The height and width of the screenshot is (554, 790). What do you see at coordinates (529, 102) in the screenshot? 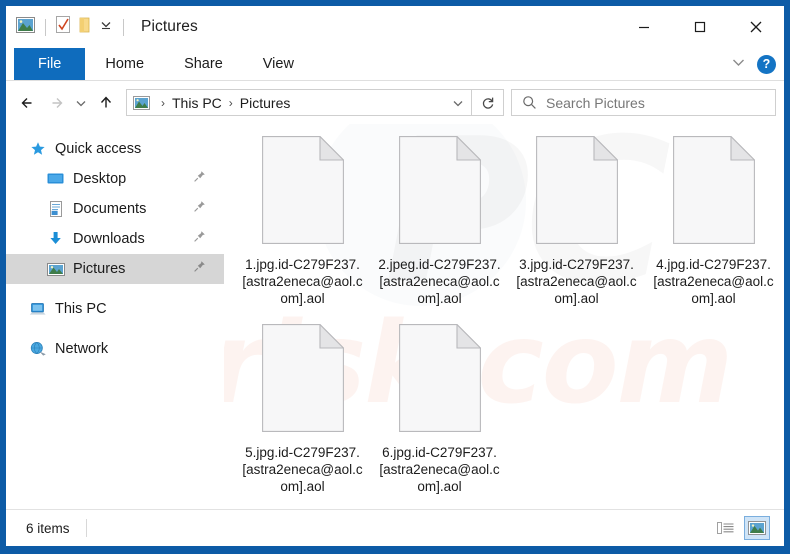
I see `search-icon` at bounding box center [529, 102].